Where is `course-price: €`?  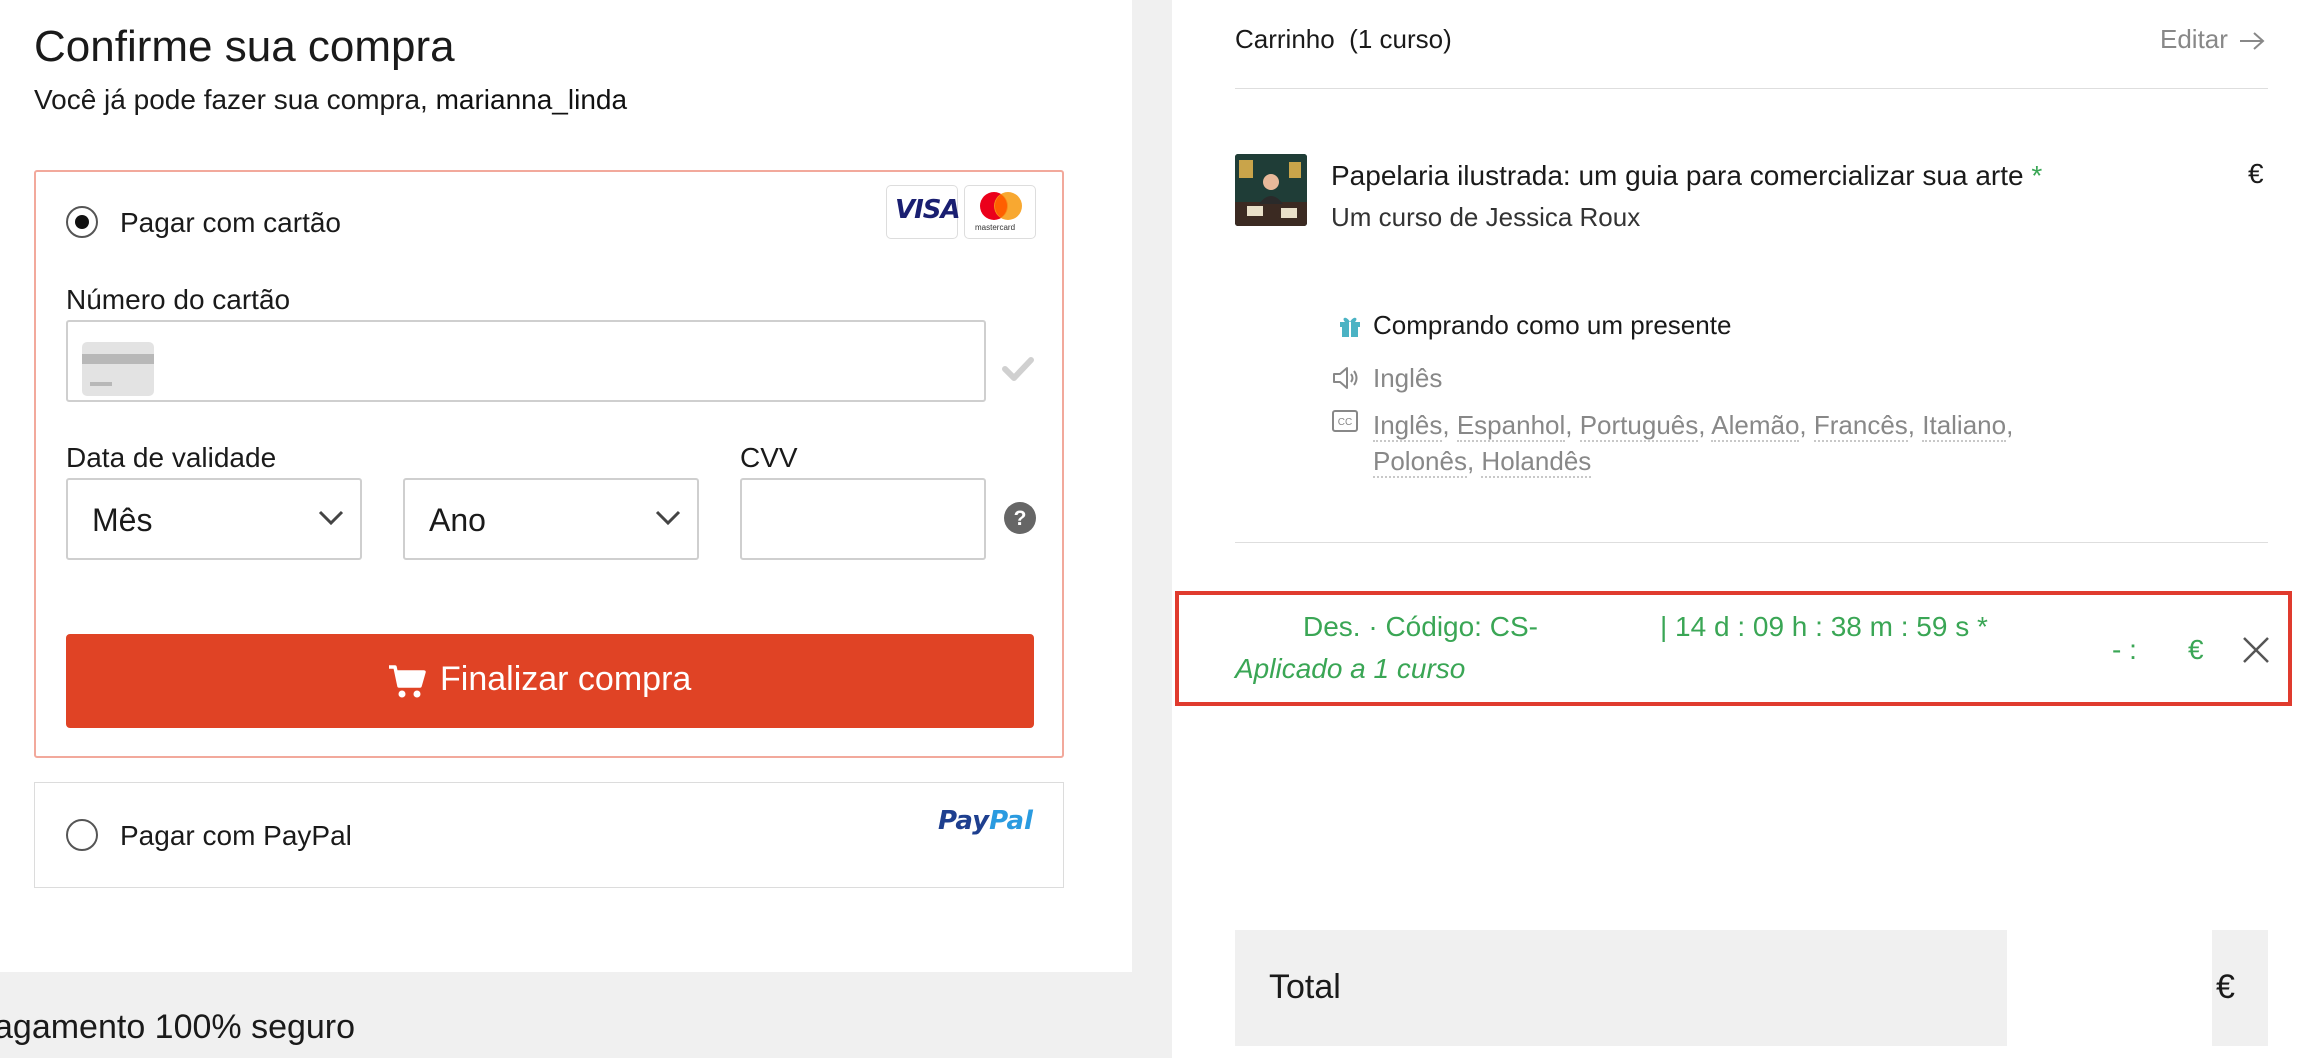
course-price: € is located at coordinates (2256, 173).